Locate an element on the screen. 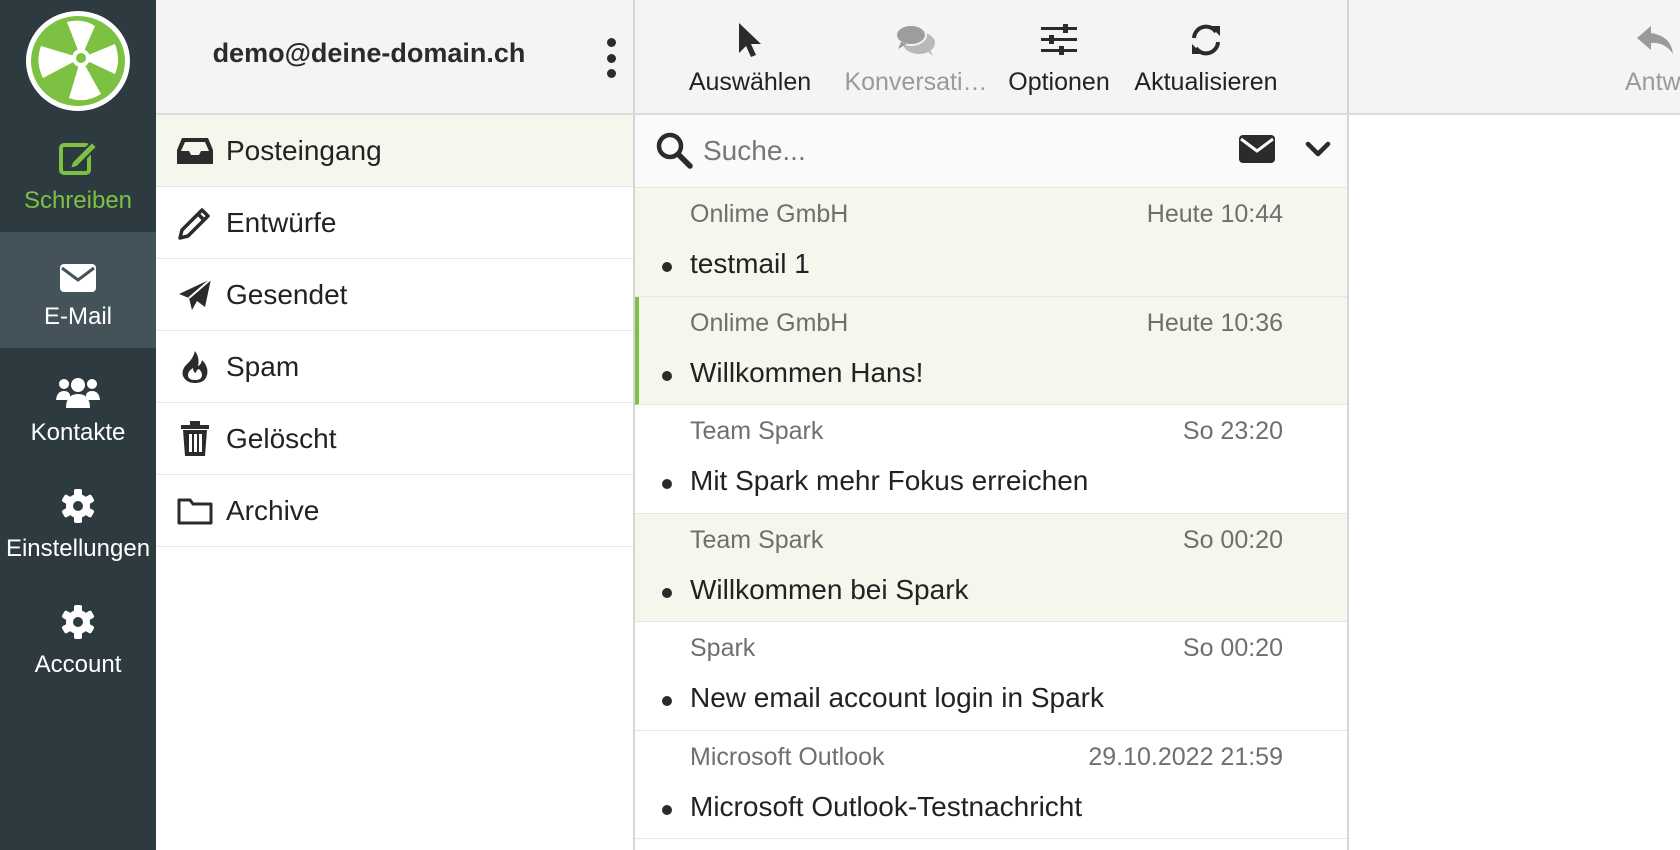 This screenshot has width=1680, height=850. account-menu-button is located at coordinates (611, 58).